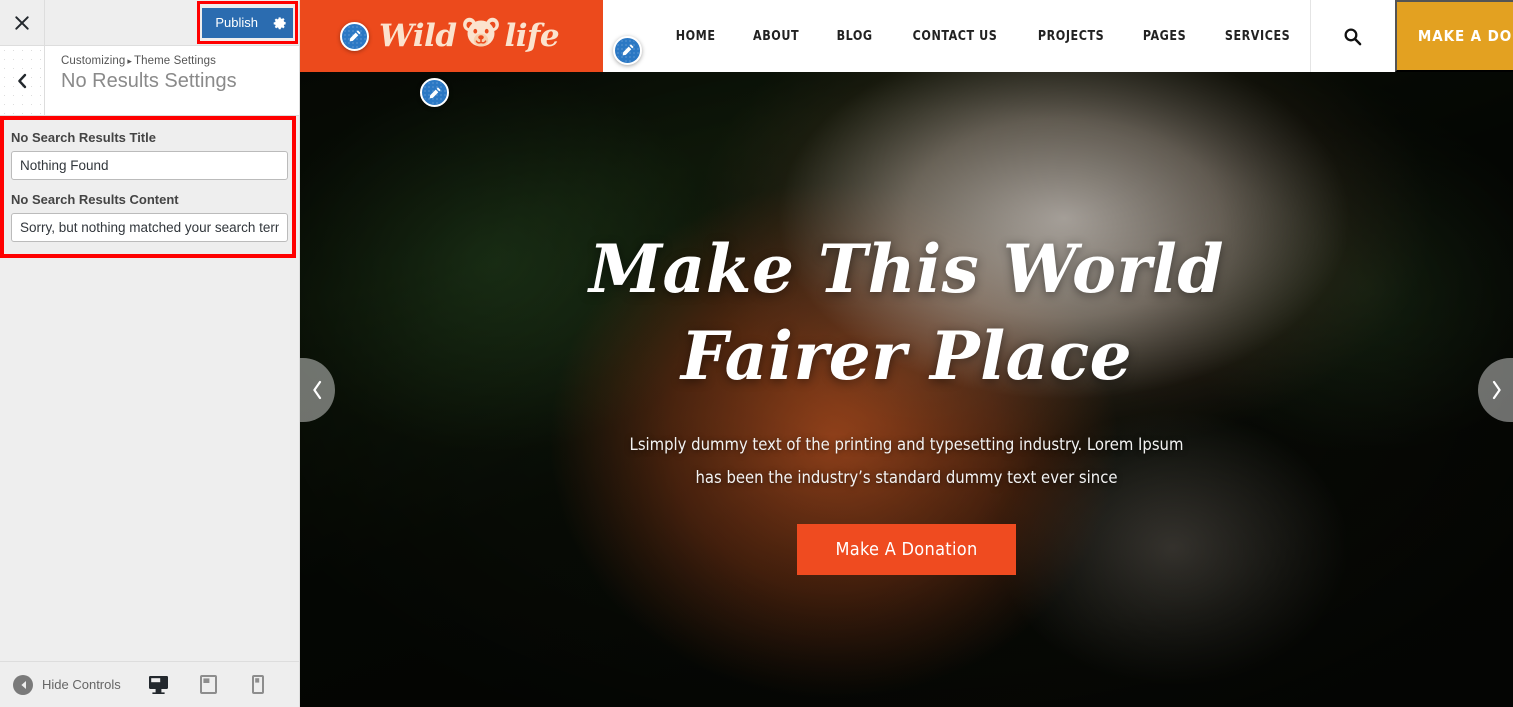  I want to click on control-no-search-results-content: No Search Results Content, so click(149, 217).